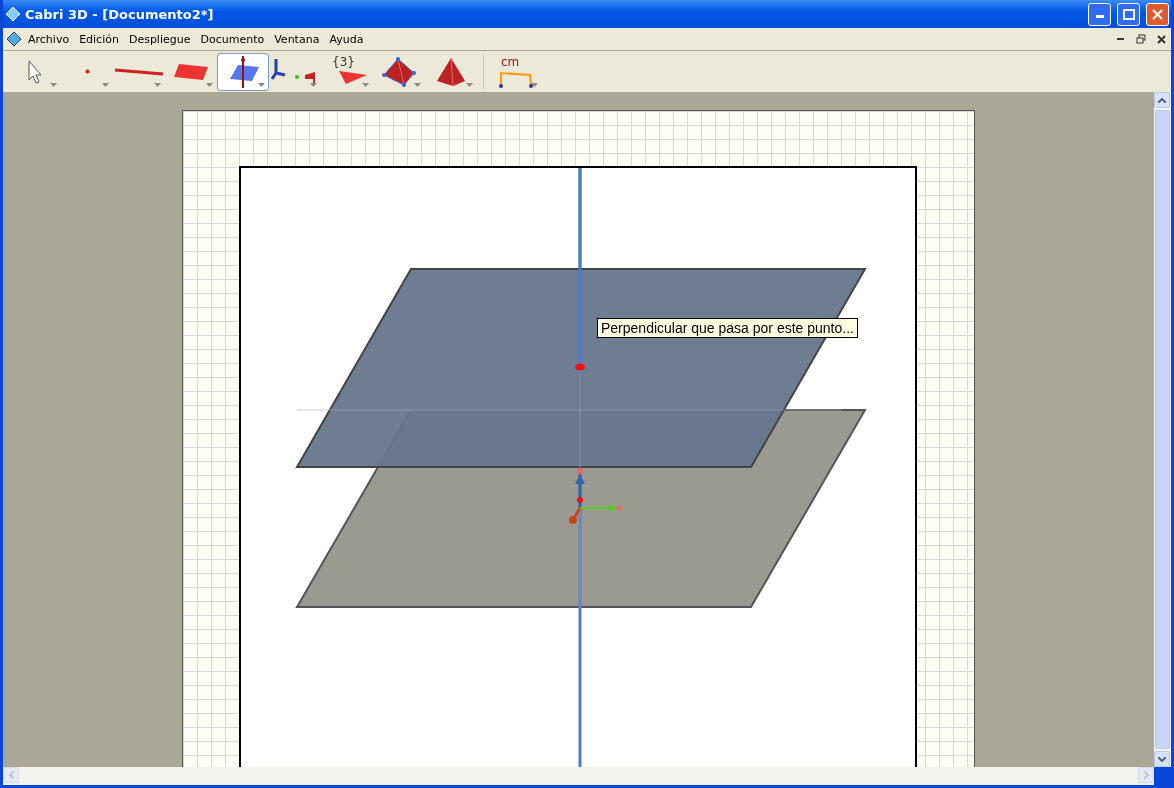  Describe the element at coordinates (159, 39) in the screenshot. I see `menu-item: Despliegue` at that location.